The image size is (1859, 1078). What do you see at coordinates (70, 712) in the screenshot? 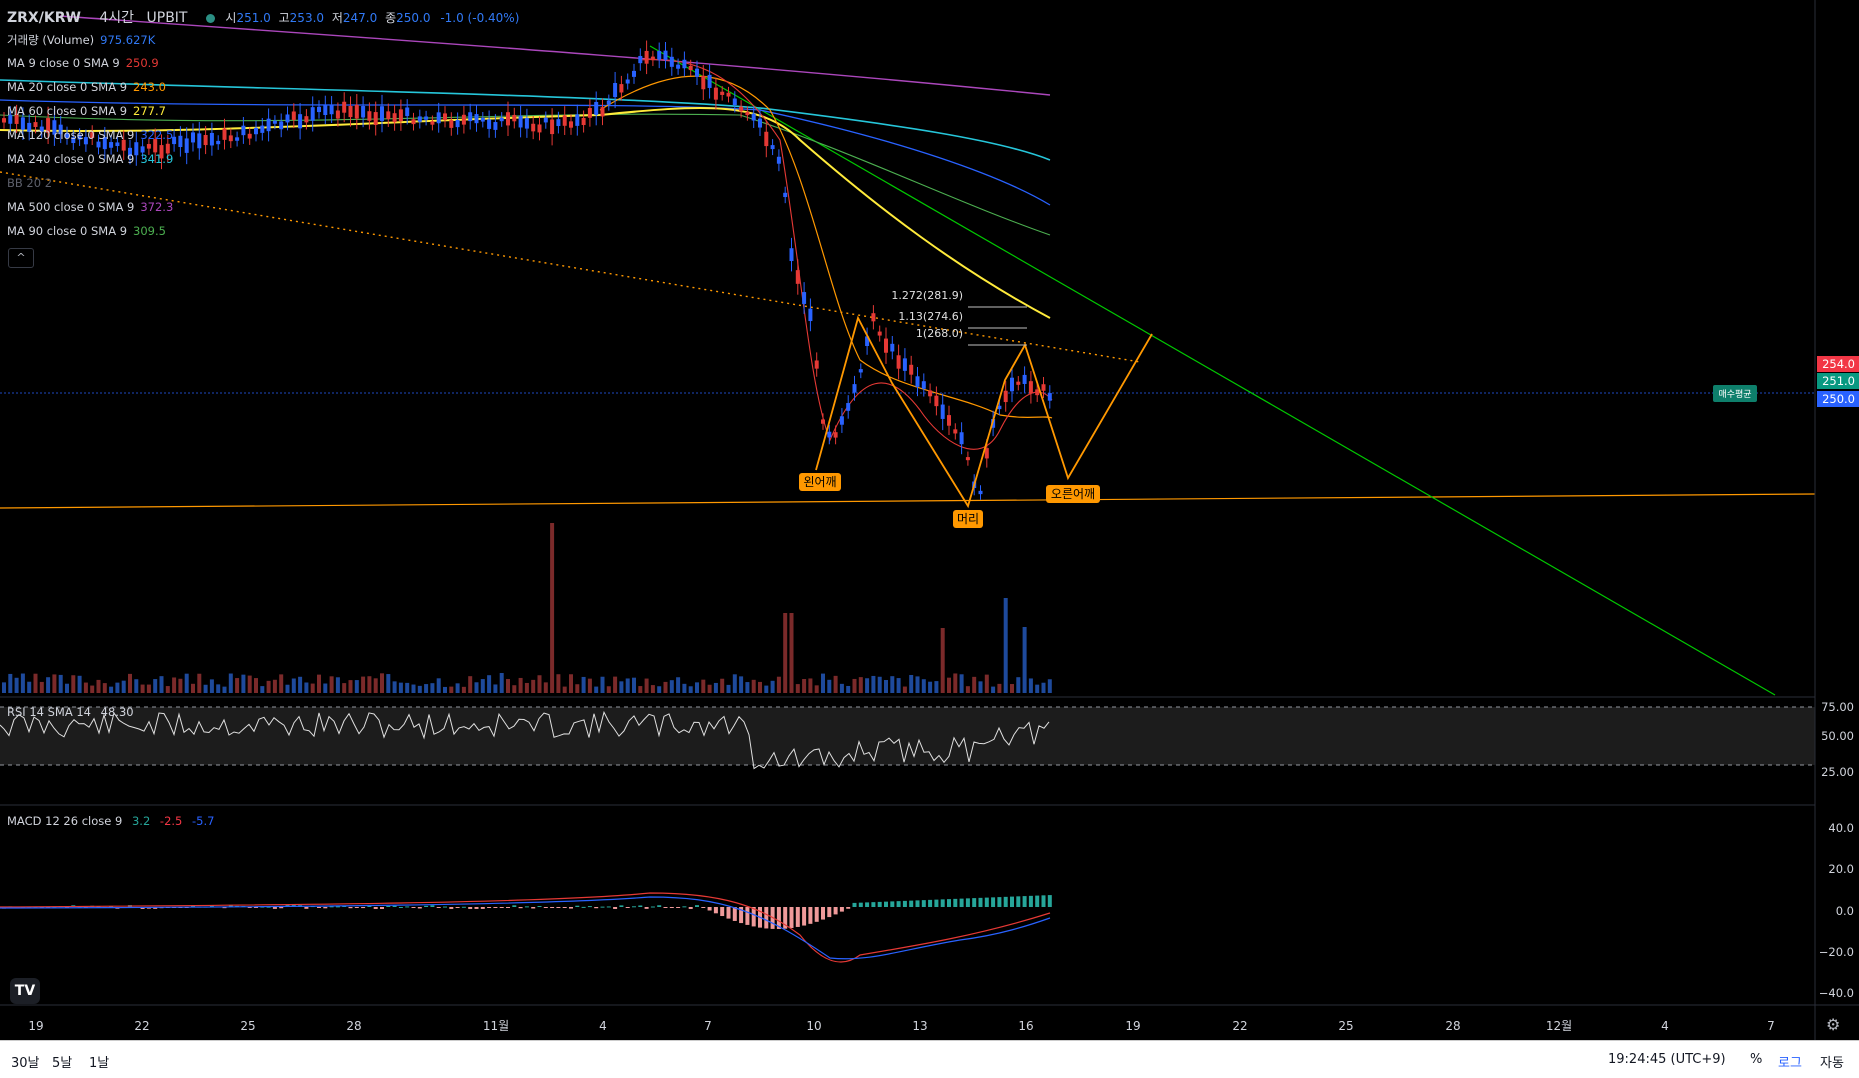
I see `rsi-legend: RSI 14 SMA 14 48.30` at bounding box center [70, 712].